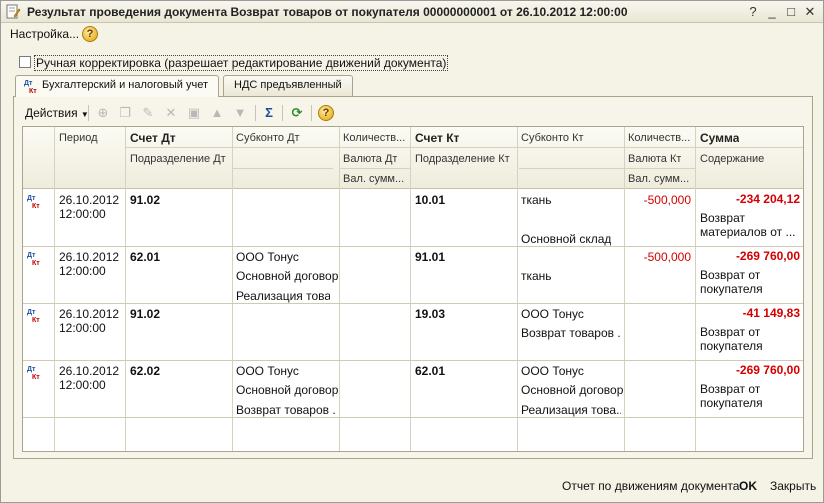 The image size is (824, 503). What do you see at coordinates (217, 113) in the screenshot?
I see `move-up-icon: ▲` at bounding box center [217, 113].